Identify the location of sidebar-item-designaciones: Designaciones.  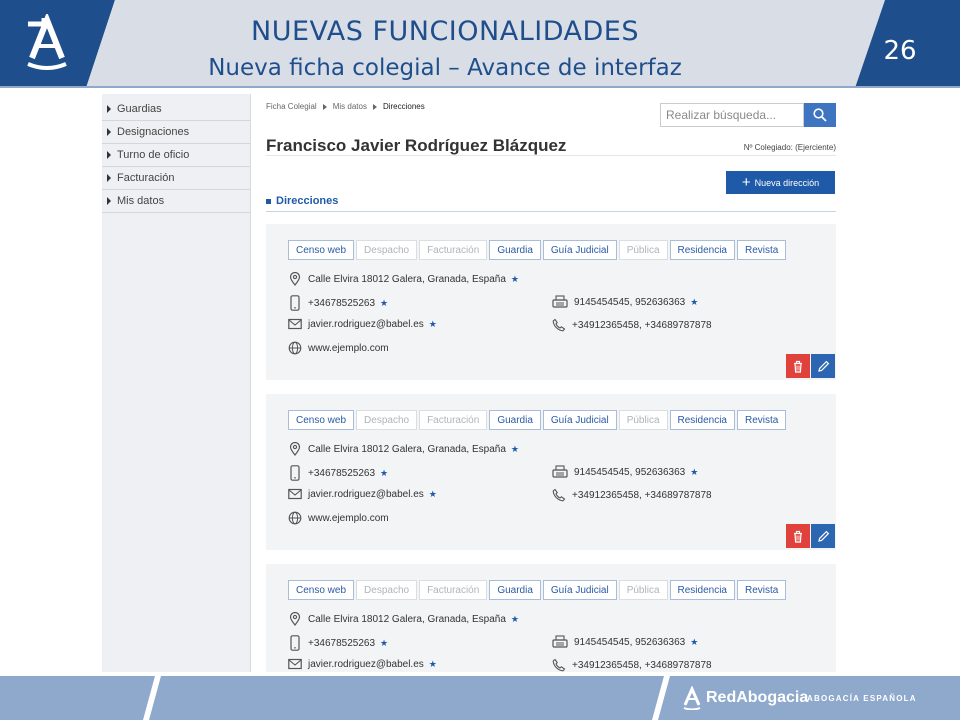
(176, 132).